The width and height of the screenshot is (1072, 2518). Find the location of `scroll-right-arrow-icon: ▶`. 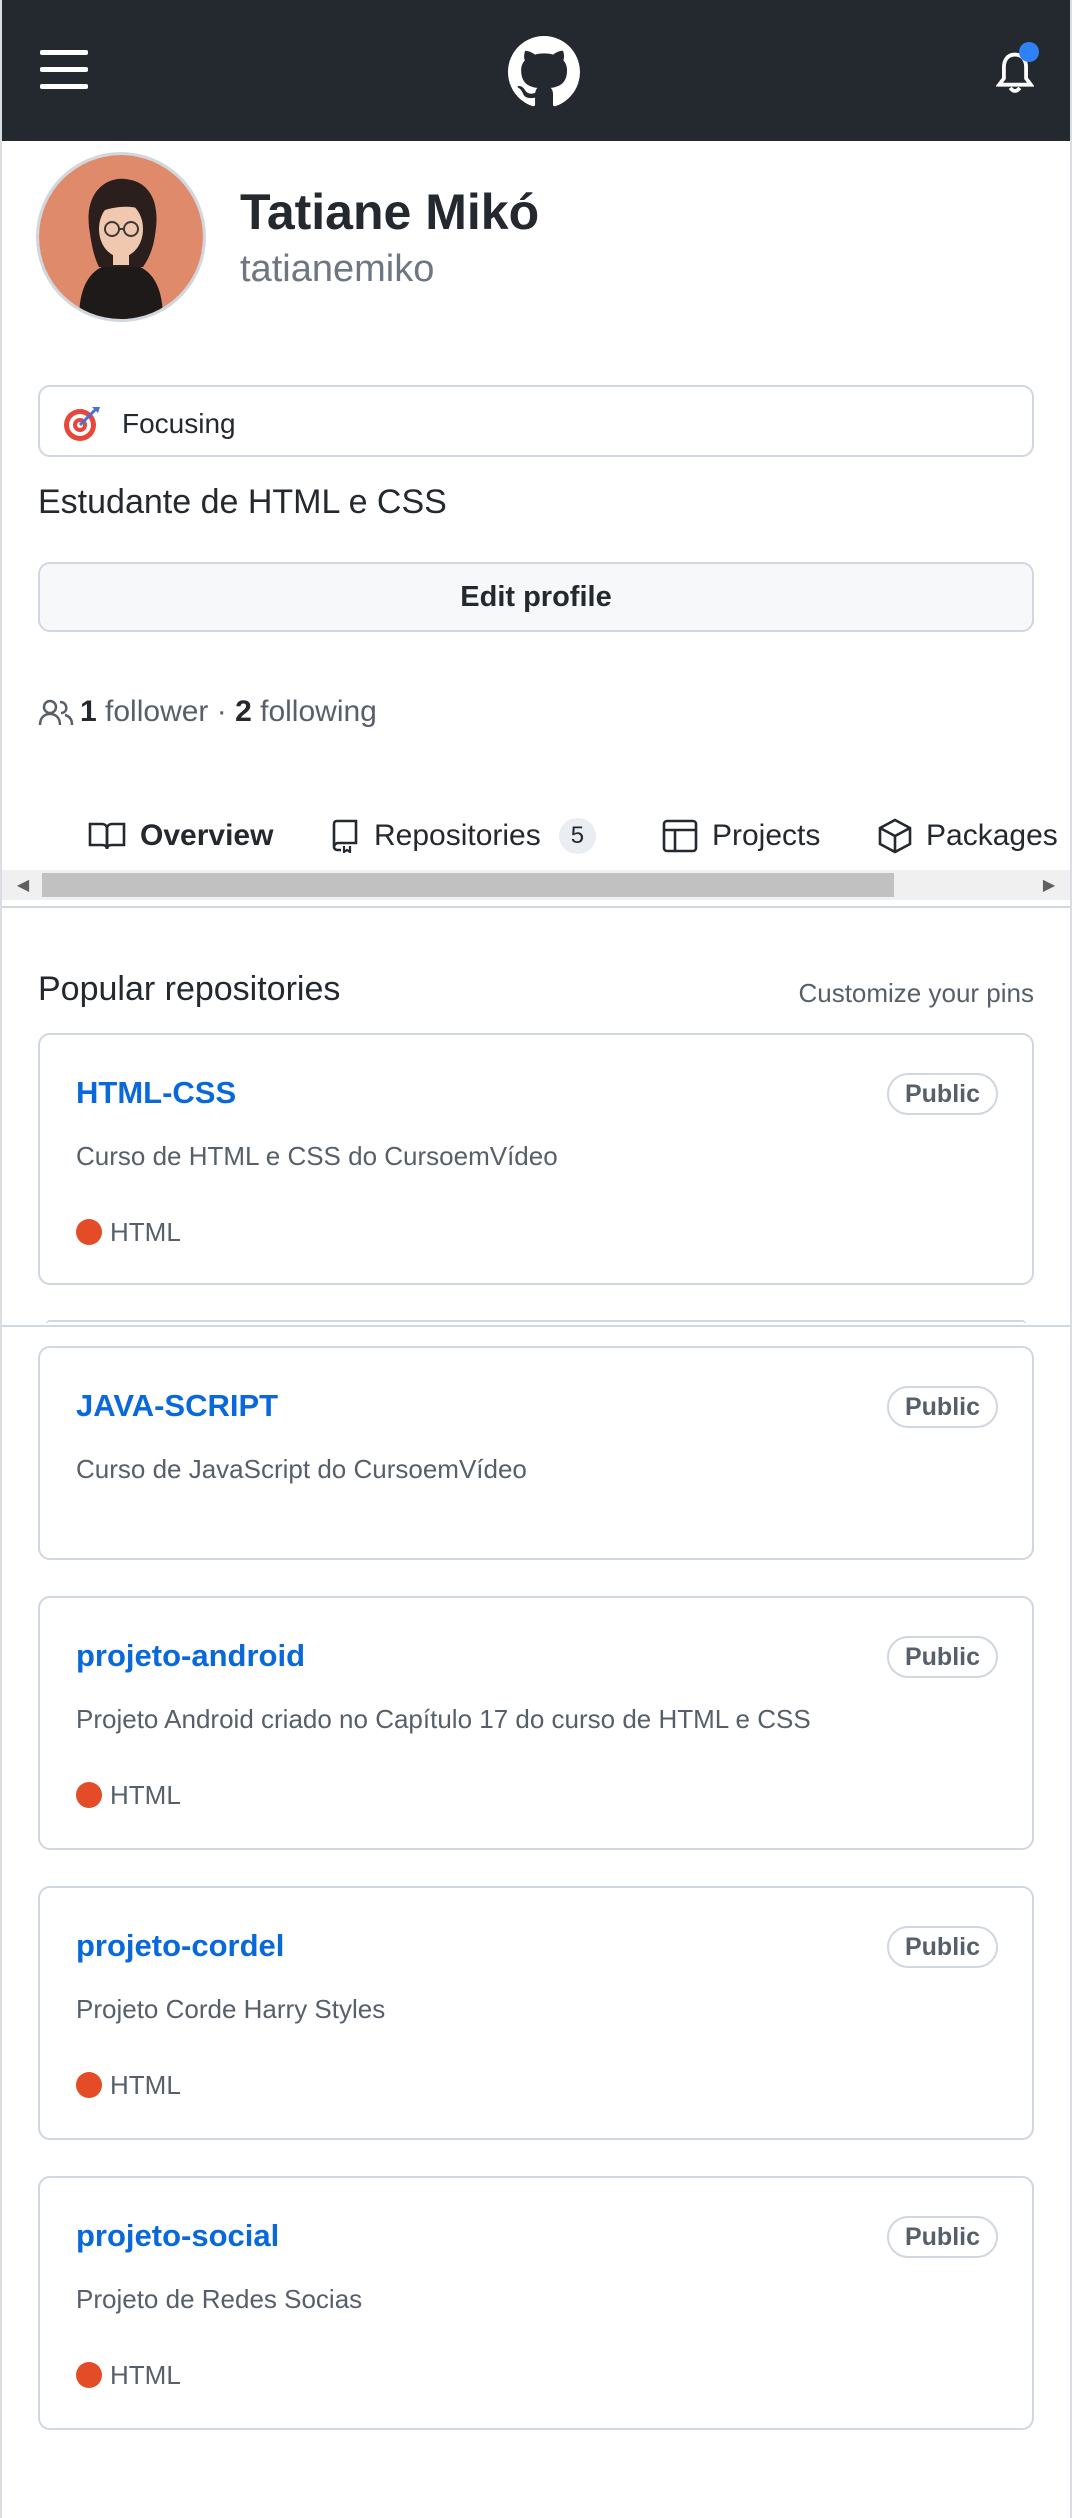

scroll-right-arrow-icon: ▶ is located at coordinates (1049, 885).